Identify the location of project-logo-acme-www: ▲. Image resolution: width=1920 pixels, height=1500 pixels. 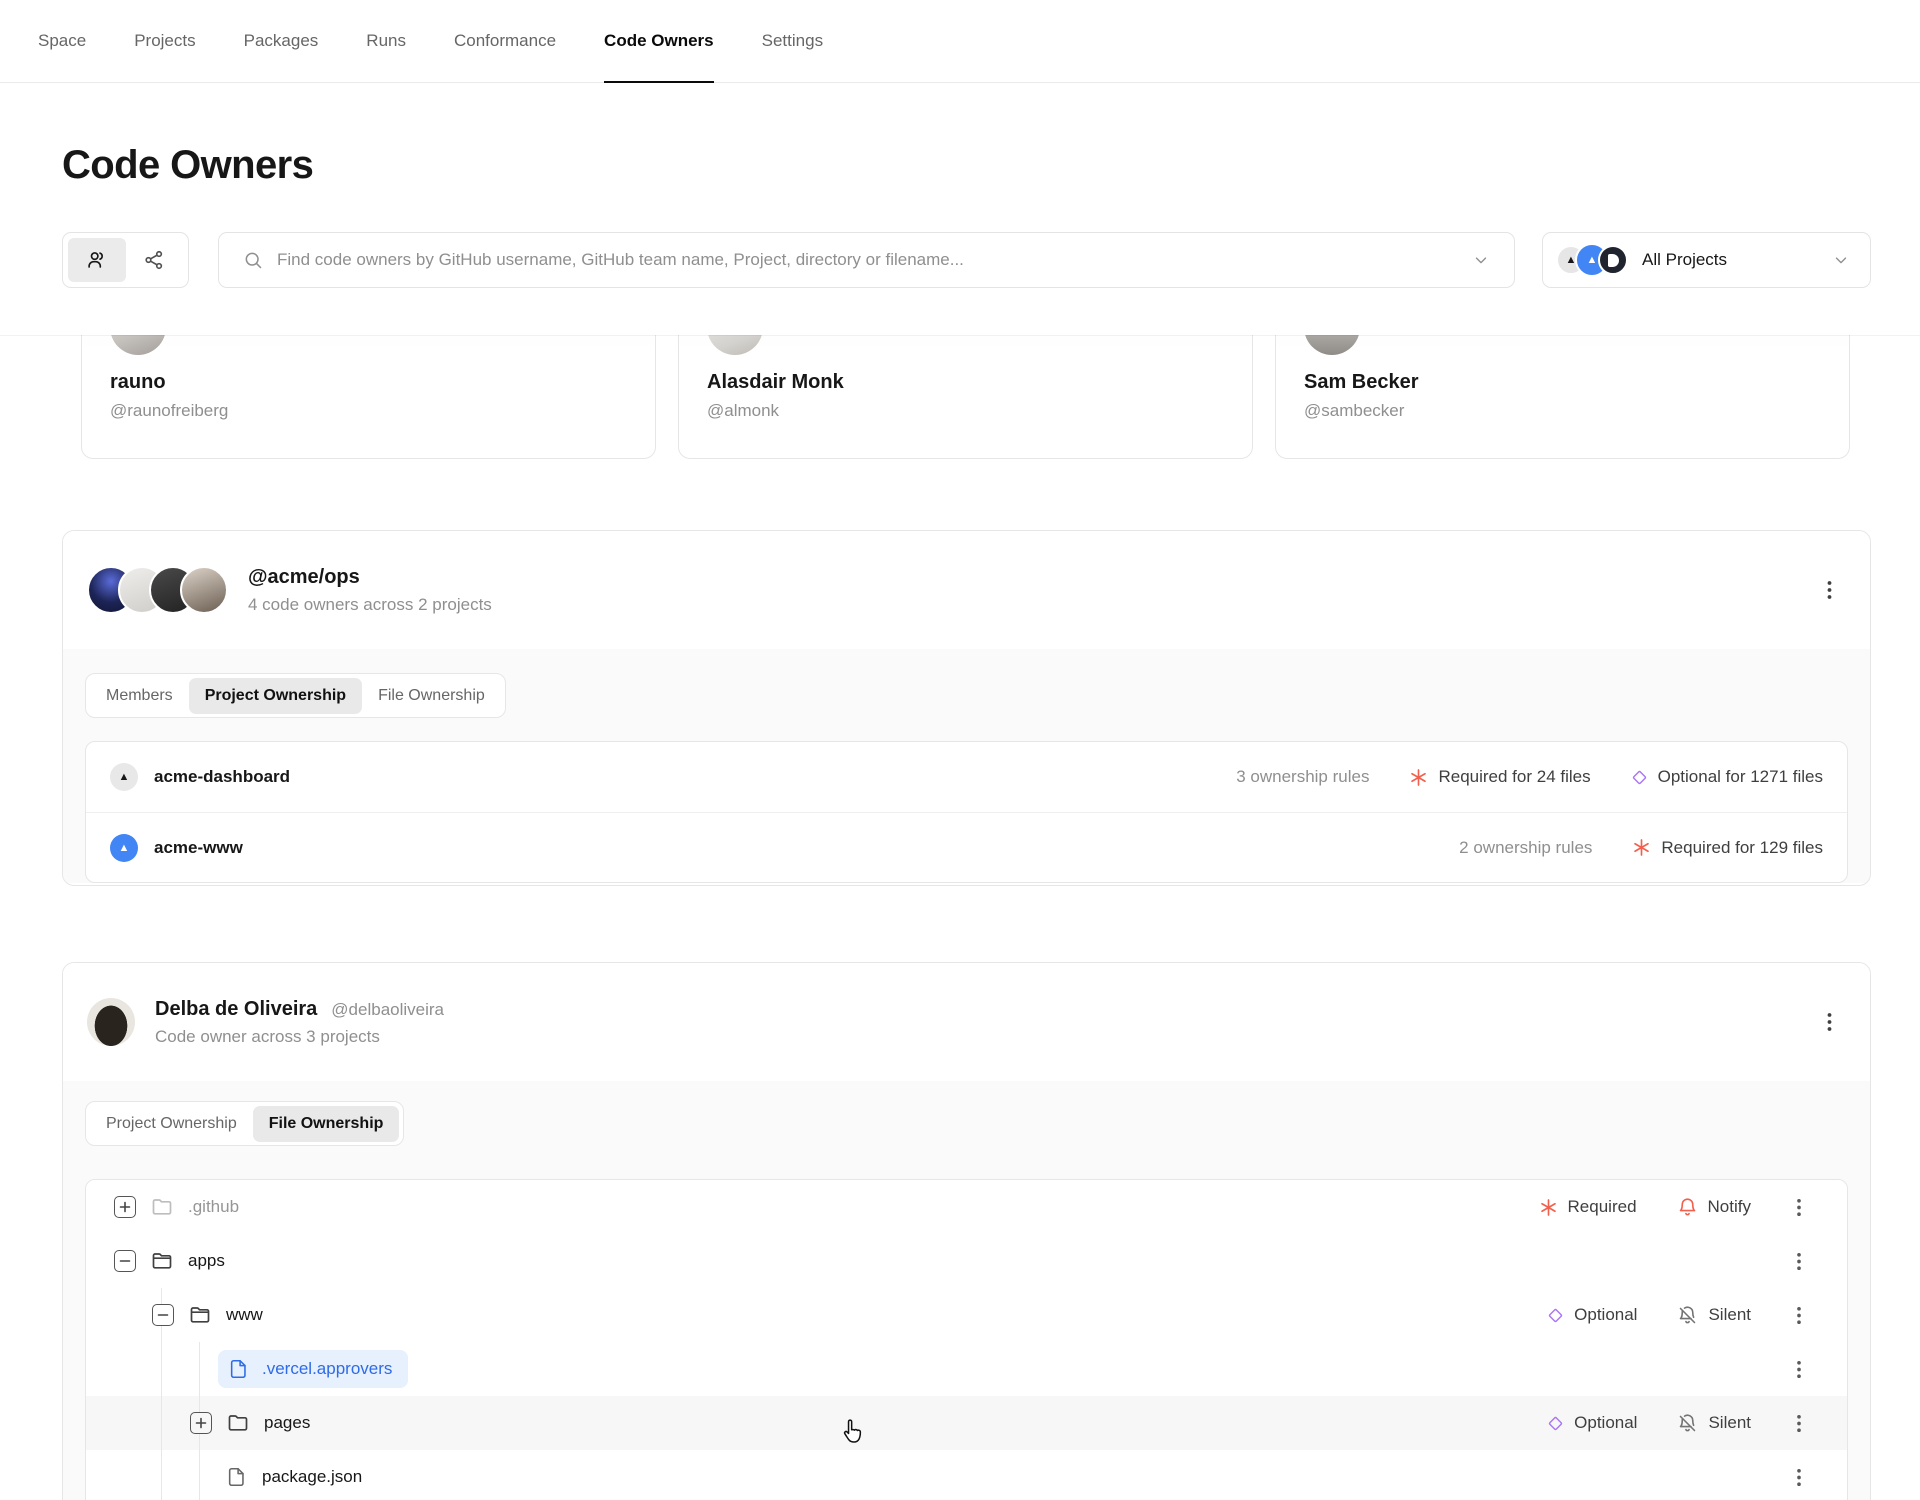
(124, 847).